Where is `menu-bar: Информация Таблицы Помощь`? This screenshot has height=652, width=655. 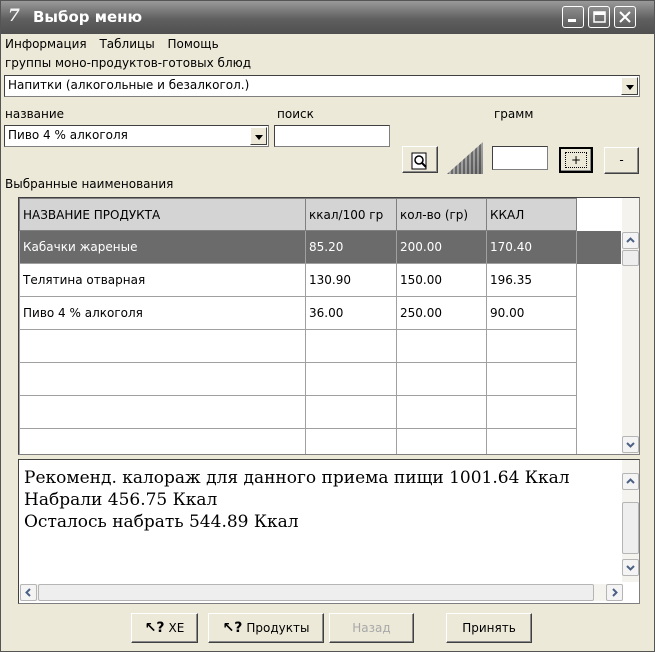 menu-bar: Информация Таблицы Помощь is located at coordinates (116, 46).